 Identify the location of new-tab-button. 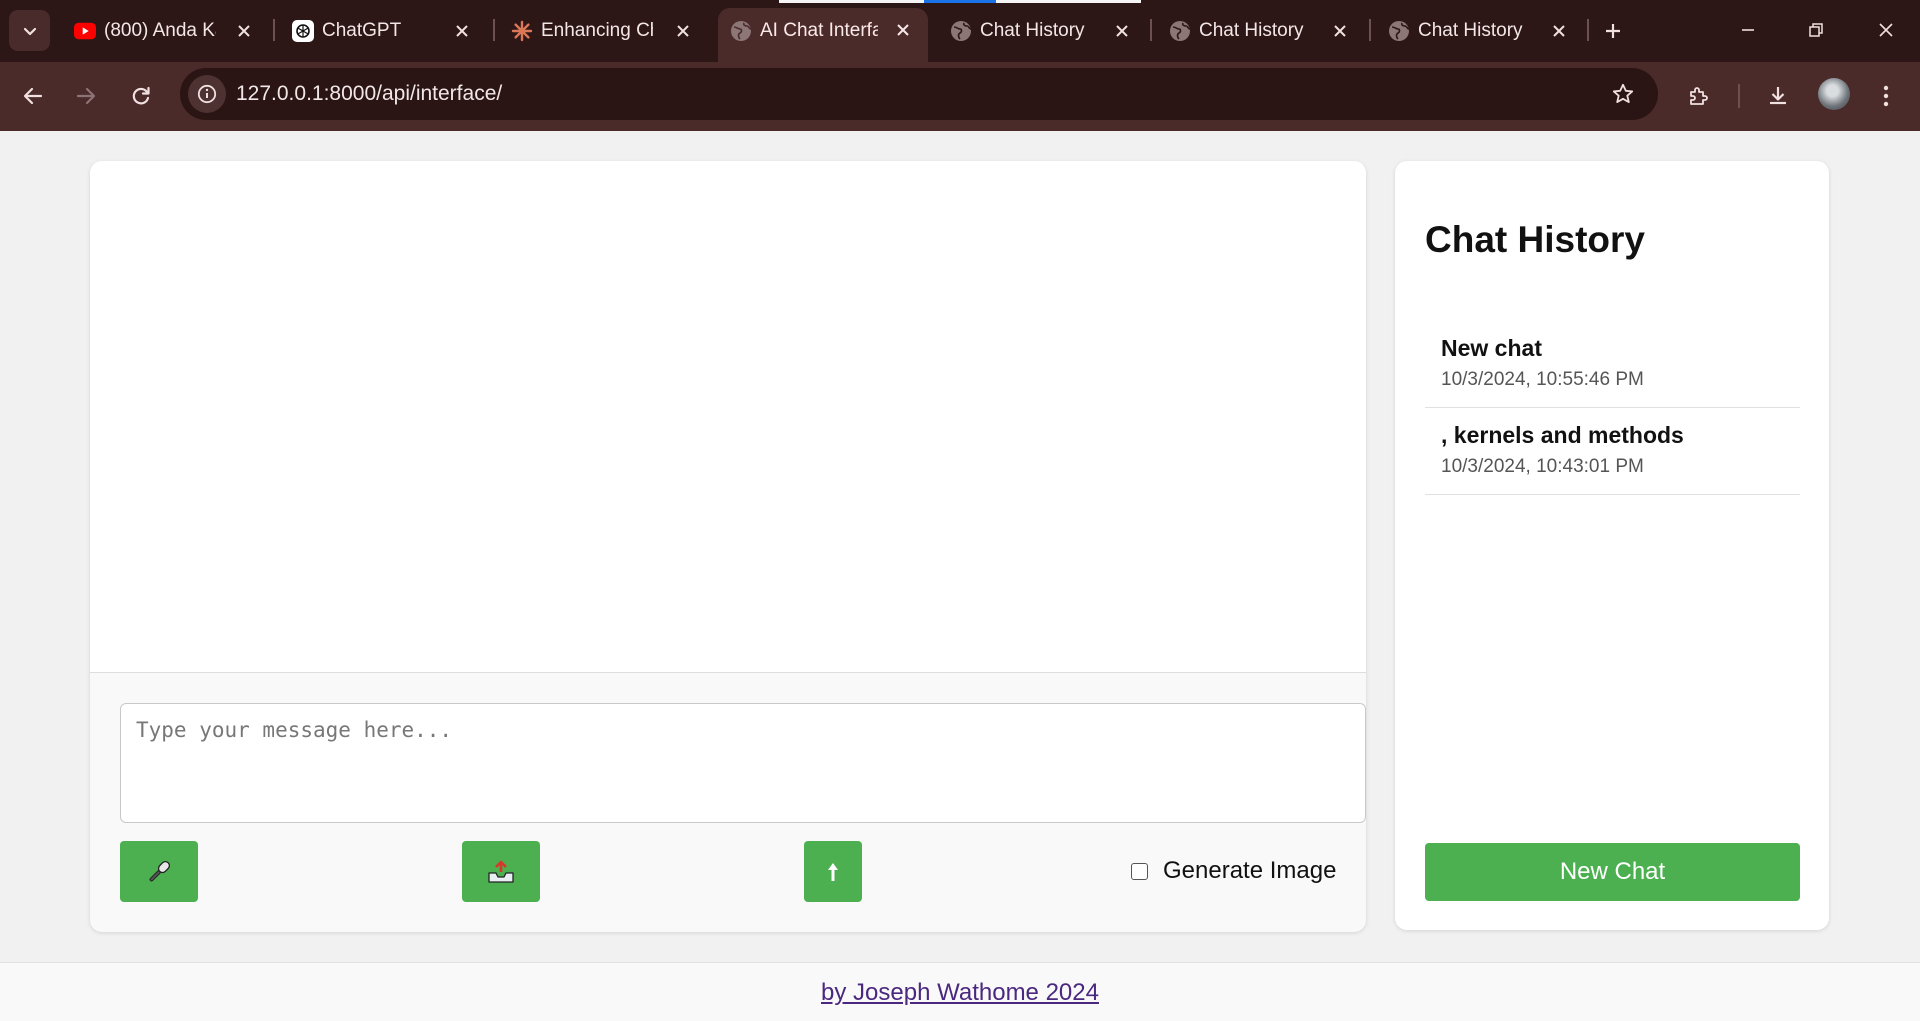
(1613, 31).